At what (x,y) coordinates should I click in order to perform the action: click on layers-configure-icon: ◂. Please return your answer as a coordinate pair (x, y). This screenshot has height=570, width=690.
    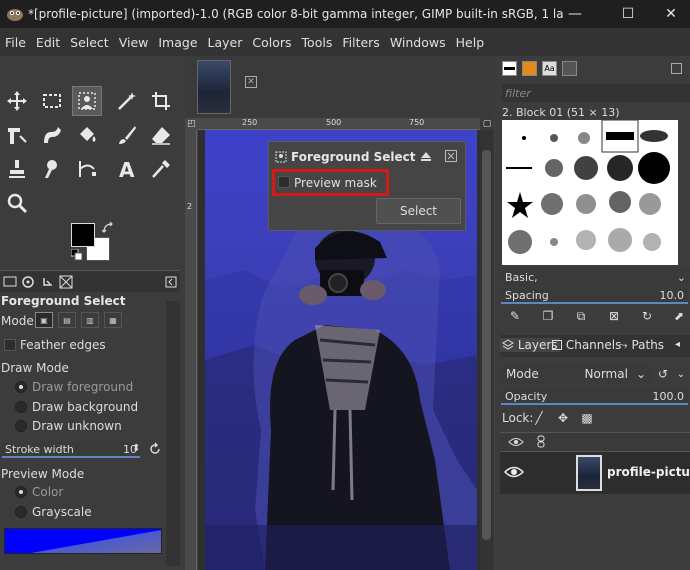
    Looking at the image, I should click on (677, 344).